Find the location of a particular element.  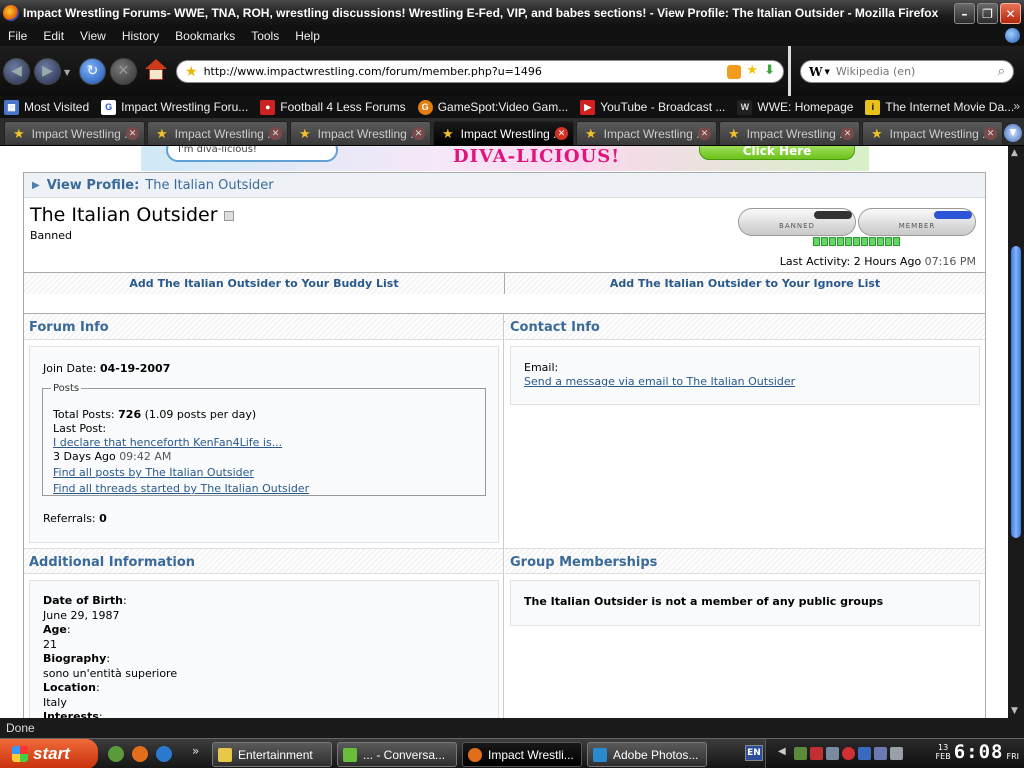

interests-label: Interests is located at coordinates (71, 714).